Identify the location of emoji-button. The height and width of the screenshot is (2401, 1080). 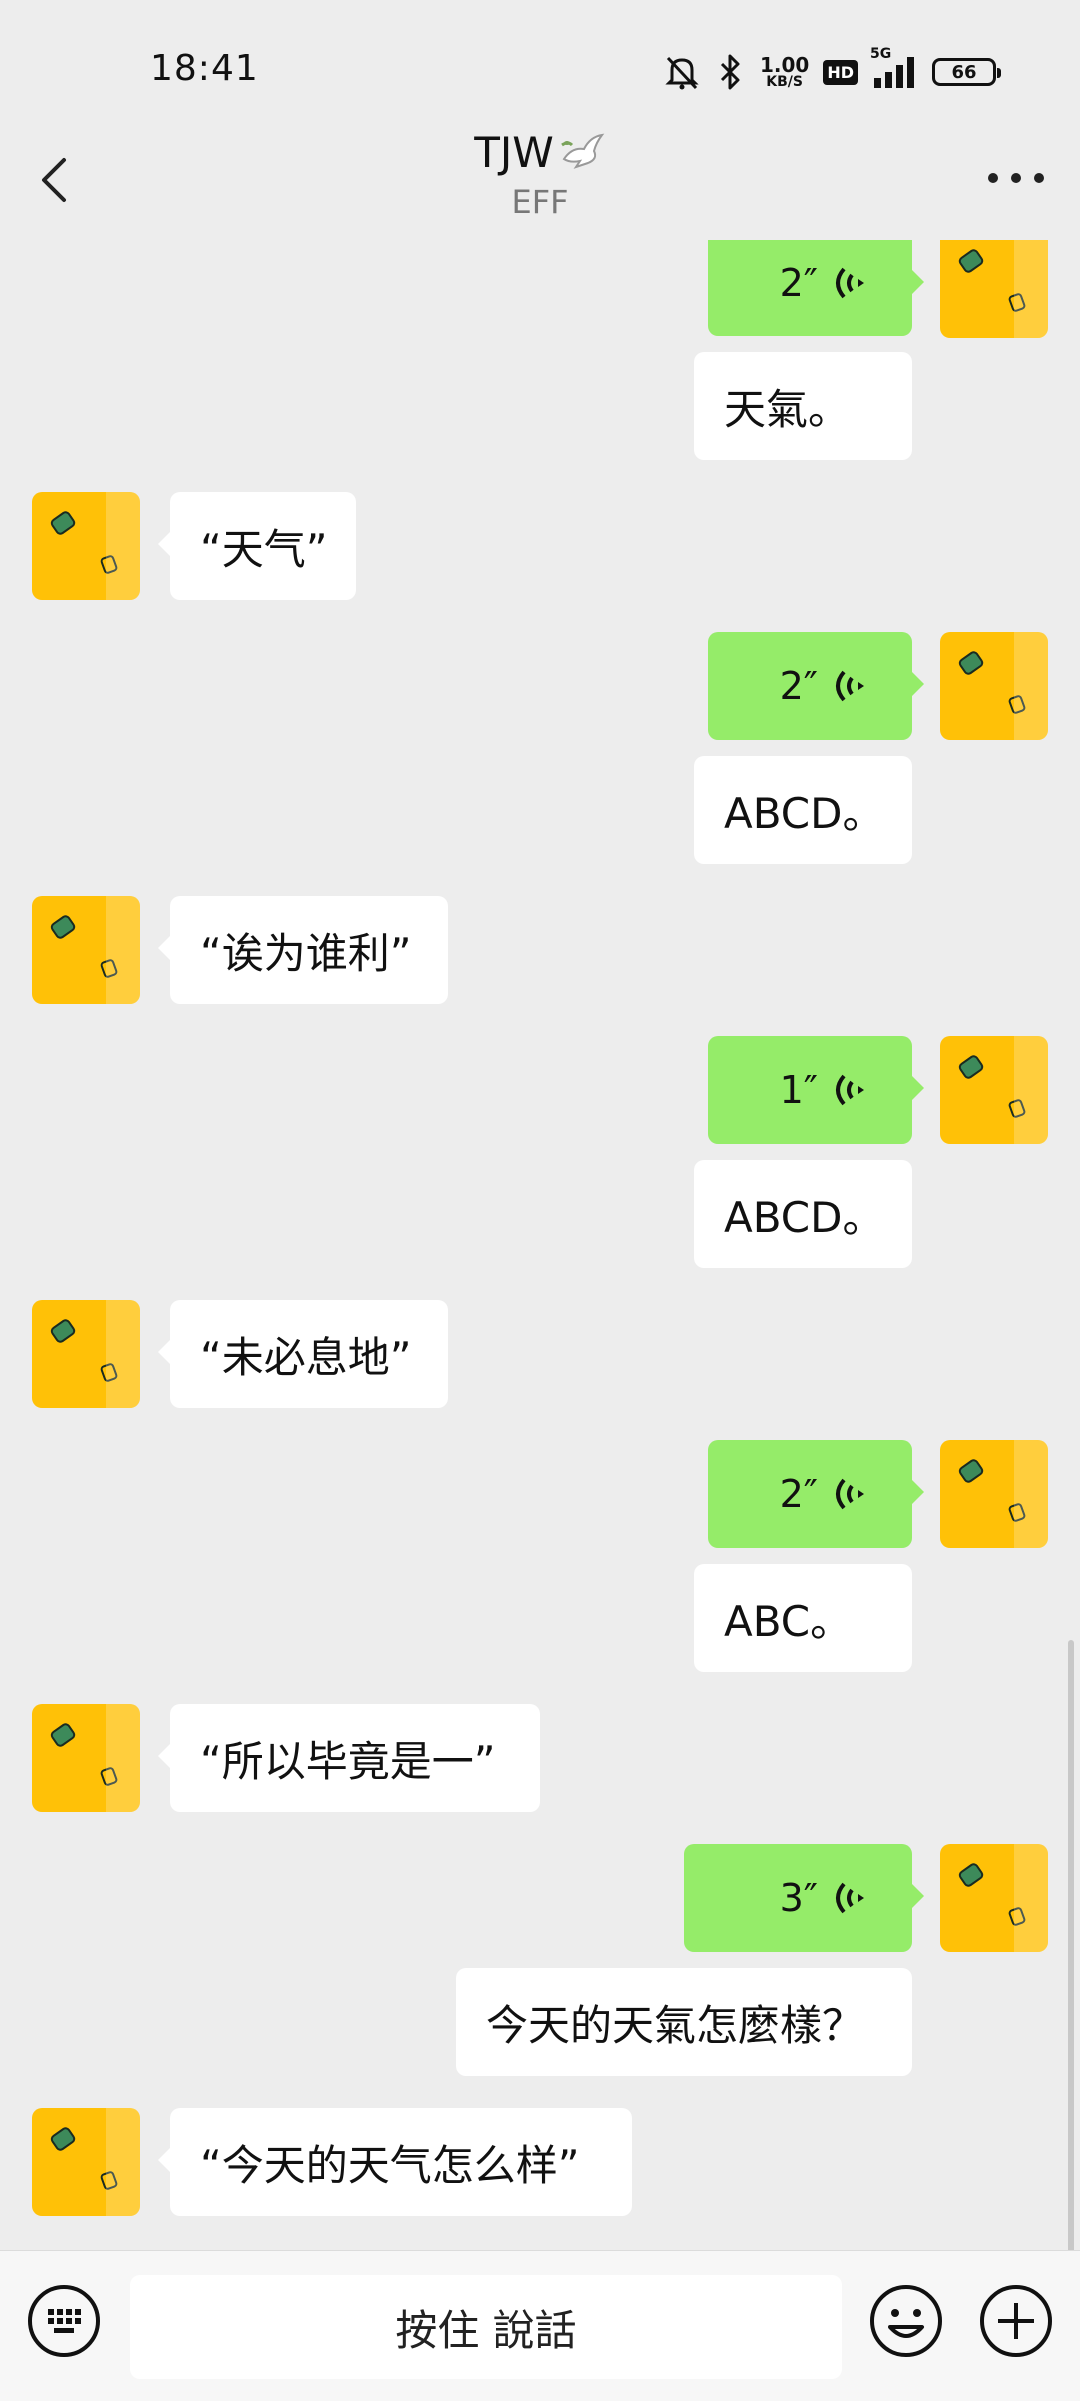
(906, 2321).